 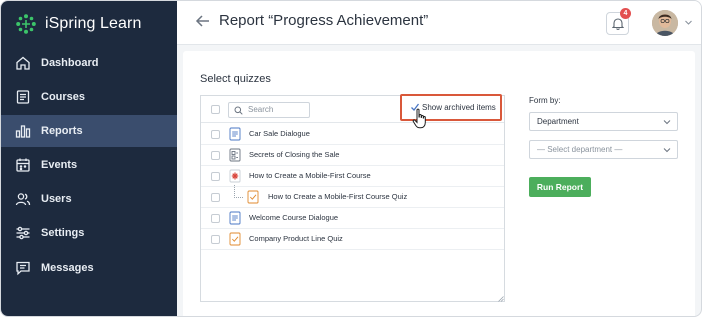 I want to click on resize-handle-icon, so click(x=501, y=299).